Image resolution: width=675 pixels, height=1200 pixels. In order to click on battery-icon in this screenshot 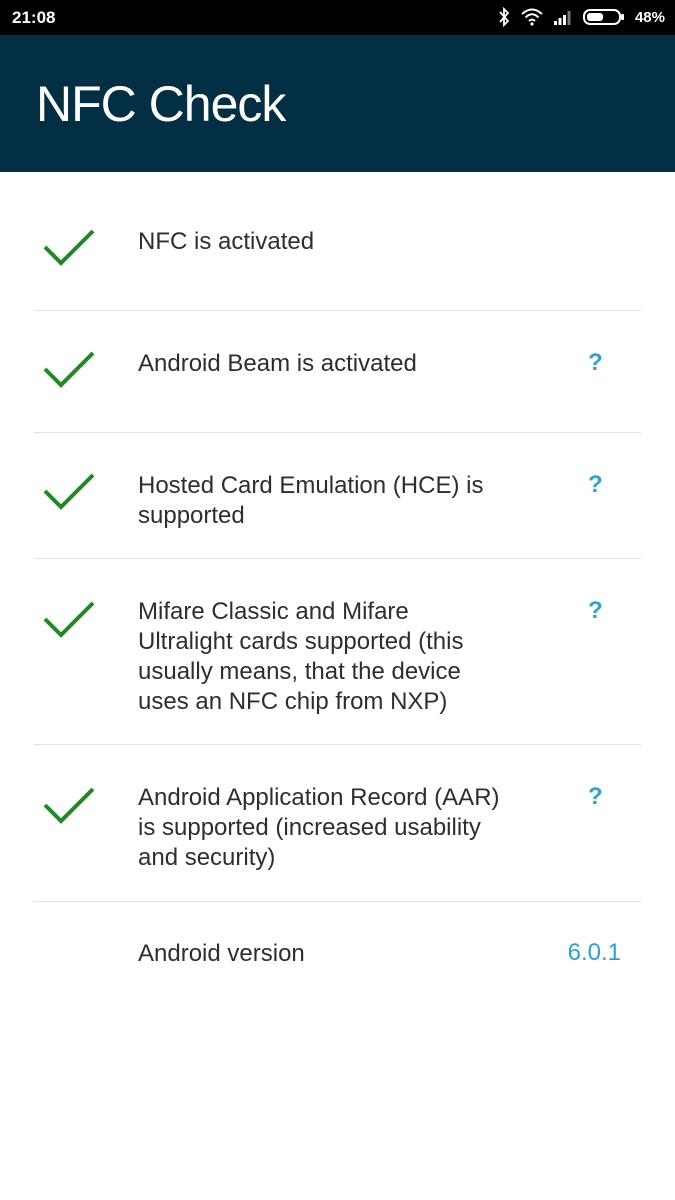, I will do `click(603, 17)`.